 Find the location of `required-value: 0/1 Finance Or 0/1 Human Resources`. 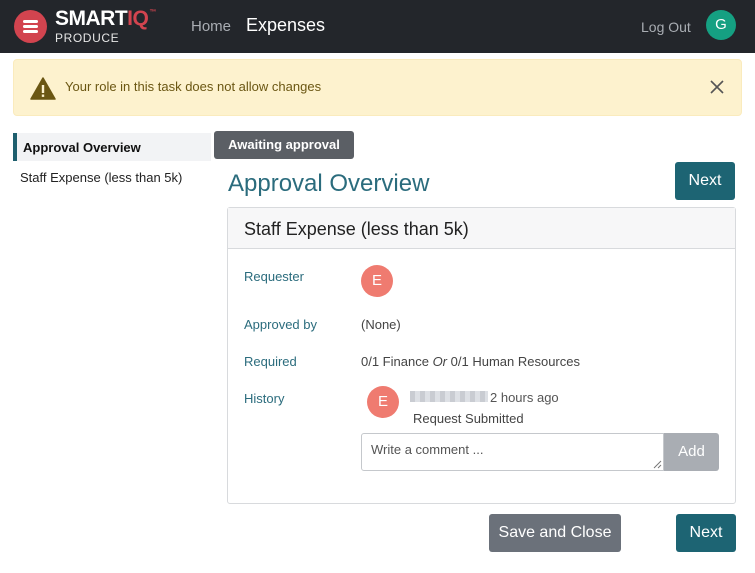

required-value: 0/1 Finance Or 0/1 Human Resources is located at coordinates (470, 361).